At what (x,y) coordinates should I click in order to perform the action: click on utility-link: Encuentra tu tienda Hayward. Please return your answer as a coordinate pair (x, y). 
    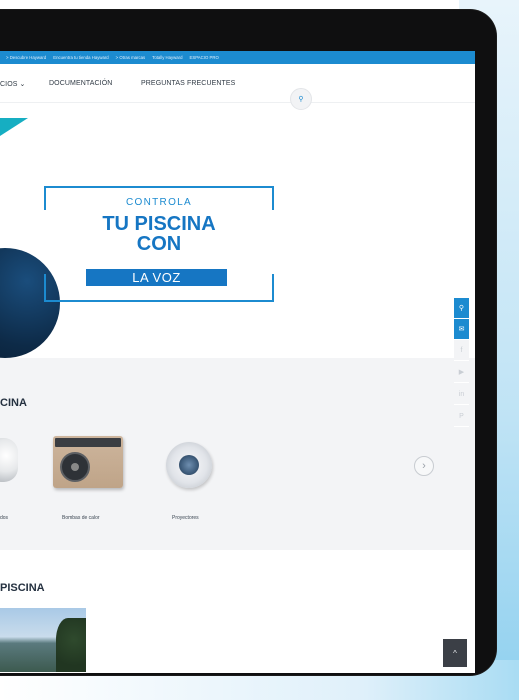
    Looking at the image, I should click on (80, 57).